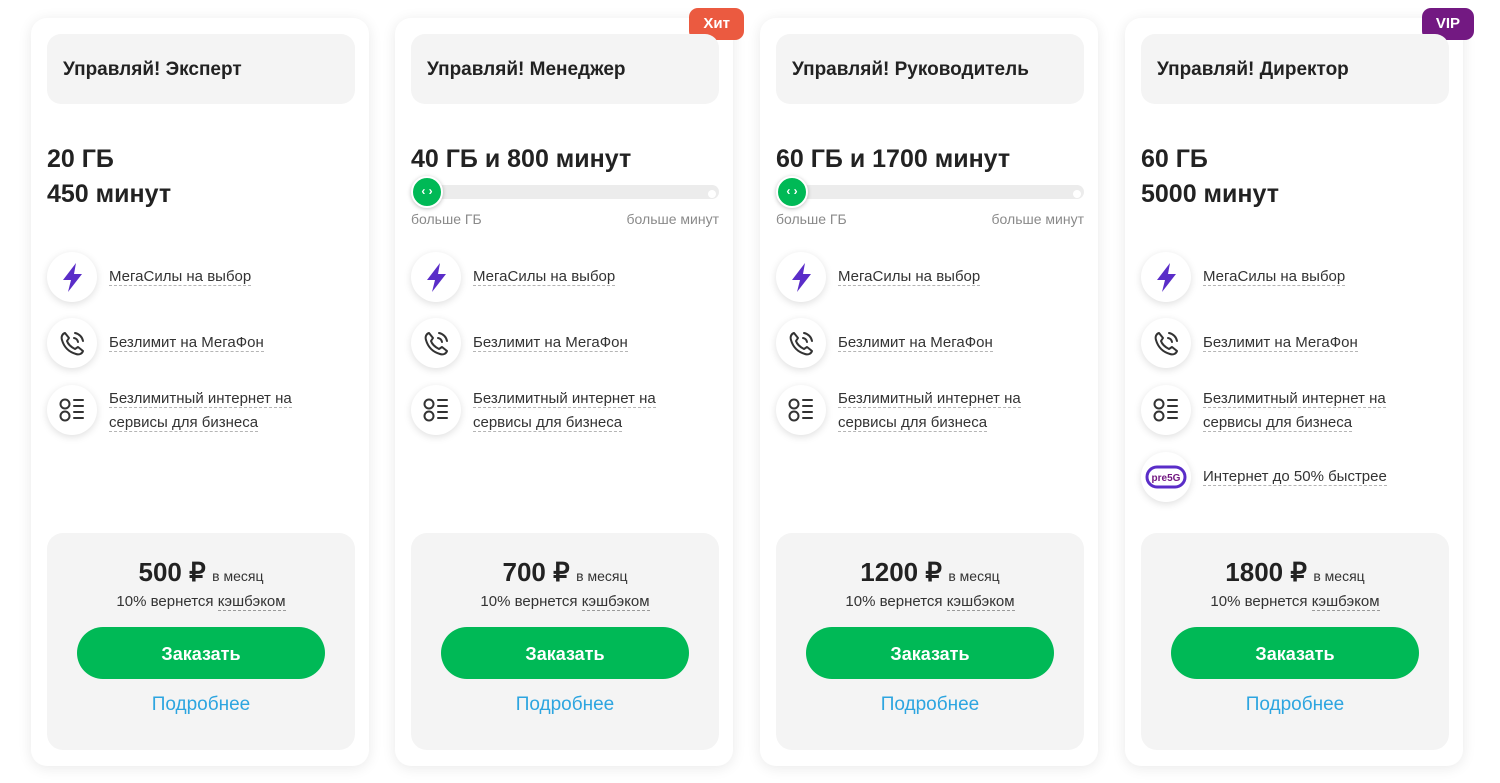 This screenshot has height=783, width=1500. Describe the element at coordinates (1253, 69) in the screenshot. I see `tariff-title: Управляй! Директор` at that location.